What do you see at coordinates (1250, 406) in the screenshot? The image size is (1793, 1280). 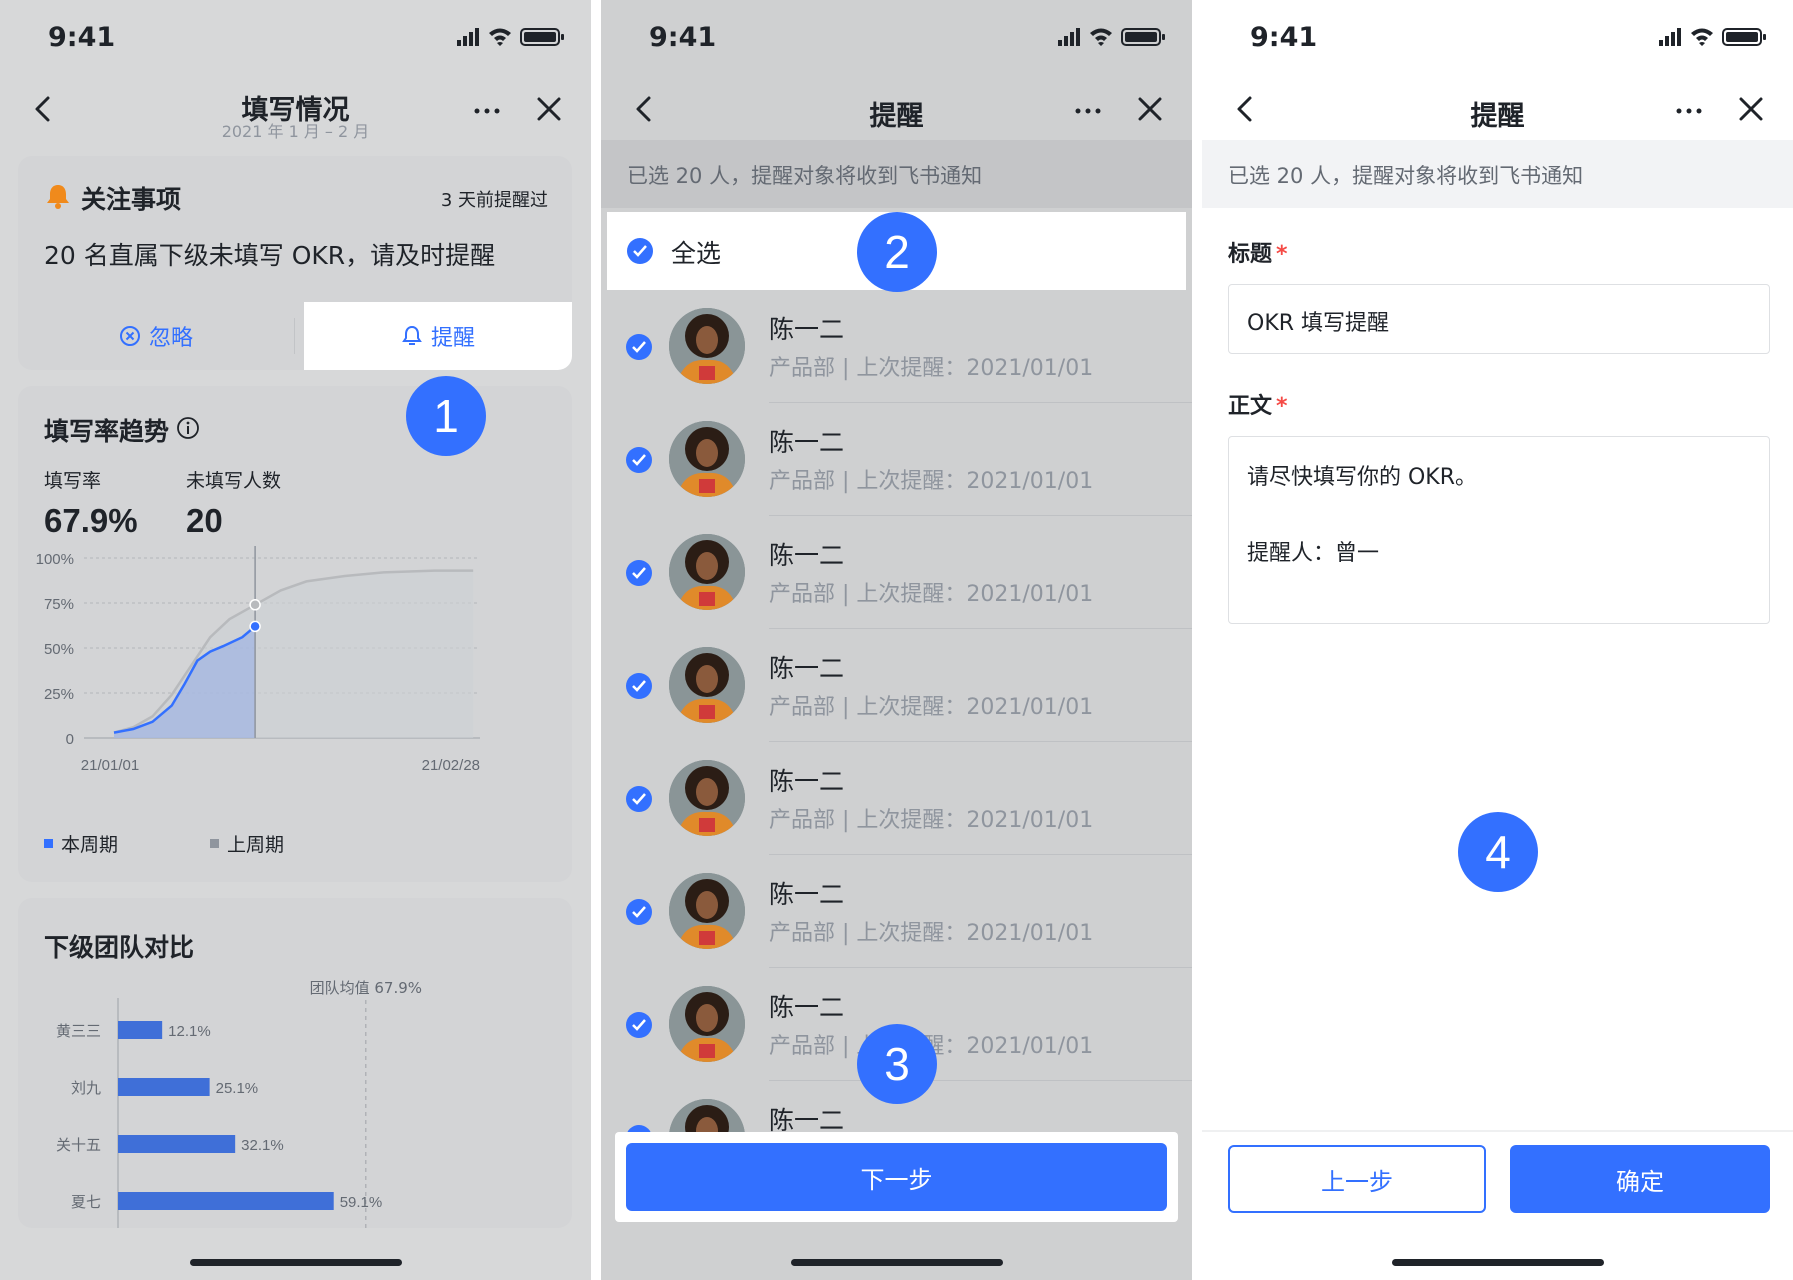 I see `body-label: 正文` at bounding box center [1250, 406].